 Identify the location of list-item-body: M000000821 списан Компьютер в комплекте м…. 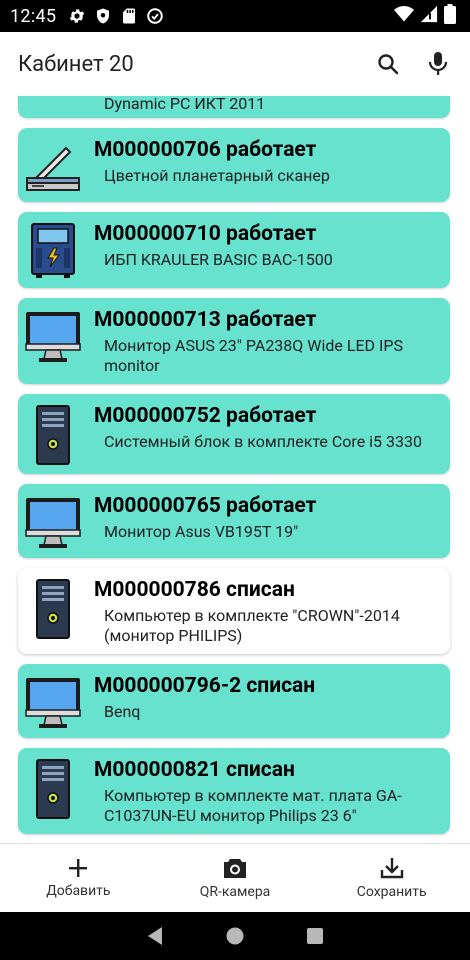
(264, 791).